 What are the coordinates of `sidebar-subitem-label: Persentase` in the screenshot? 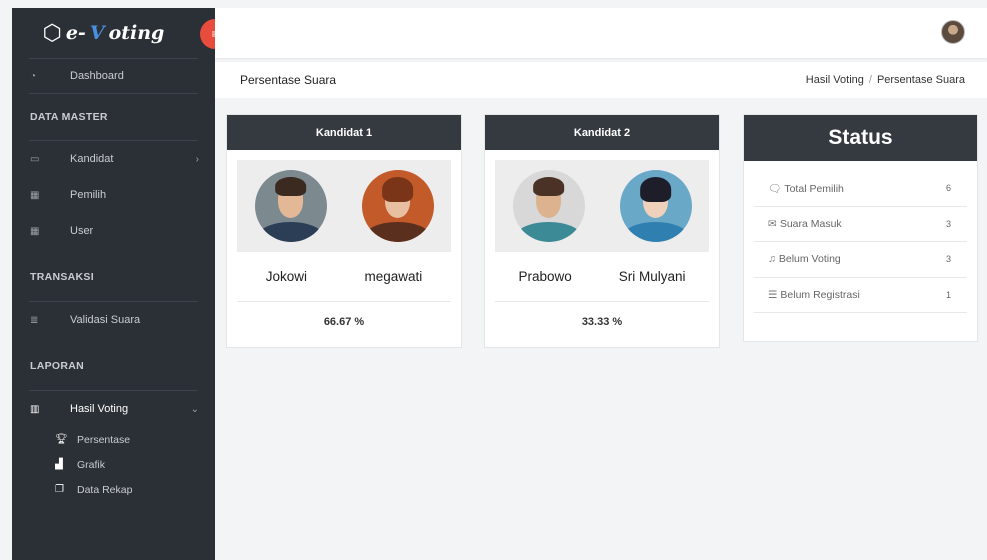 It's located at (104, 439).